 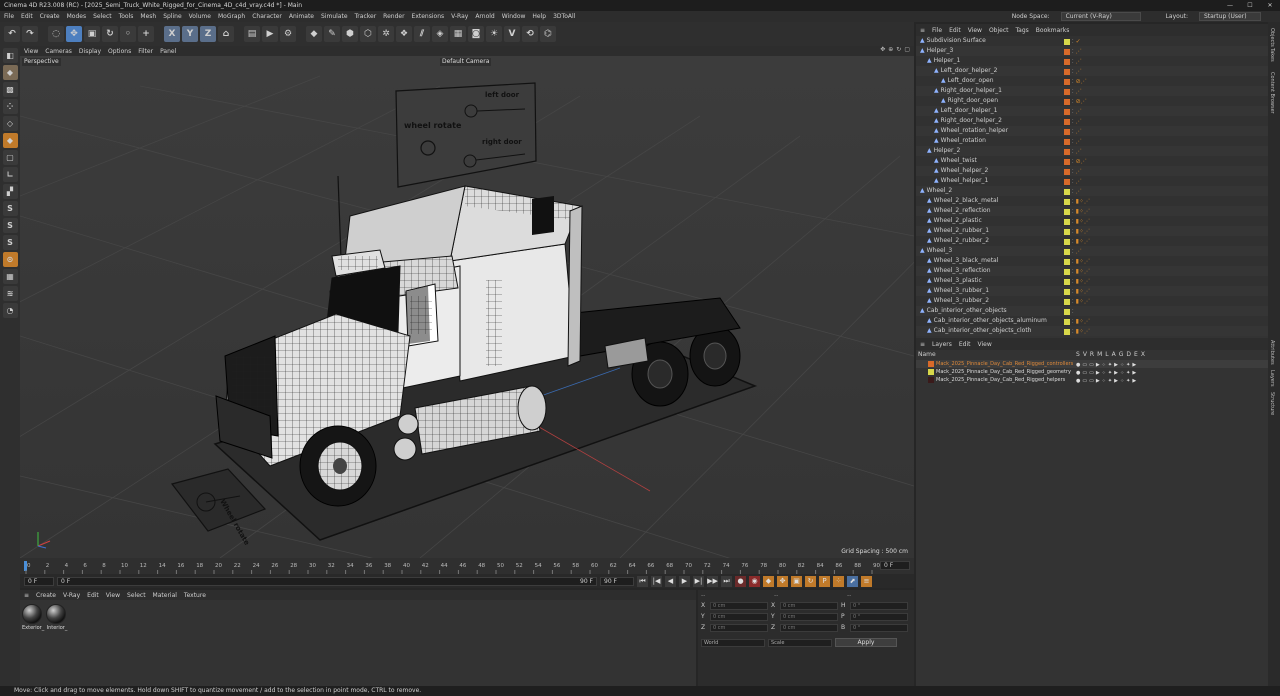 I want to click on snap-icon: ▞, so click(x=10, y=191).